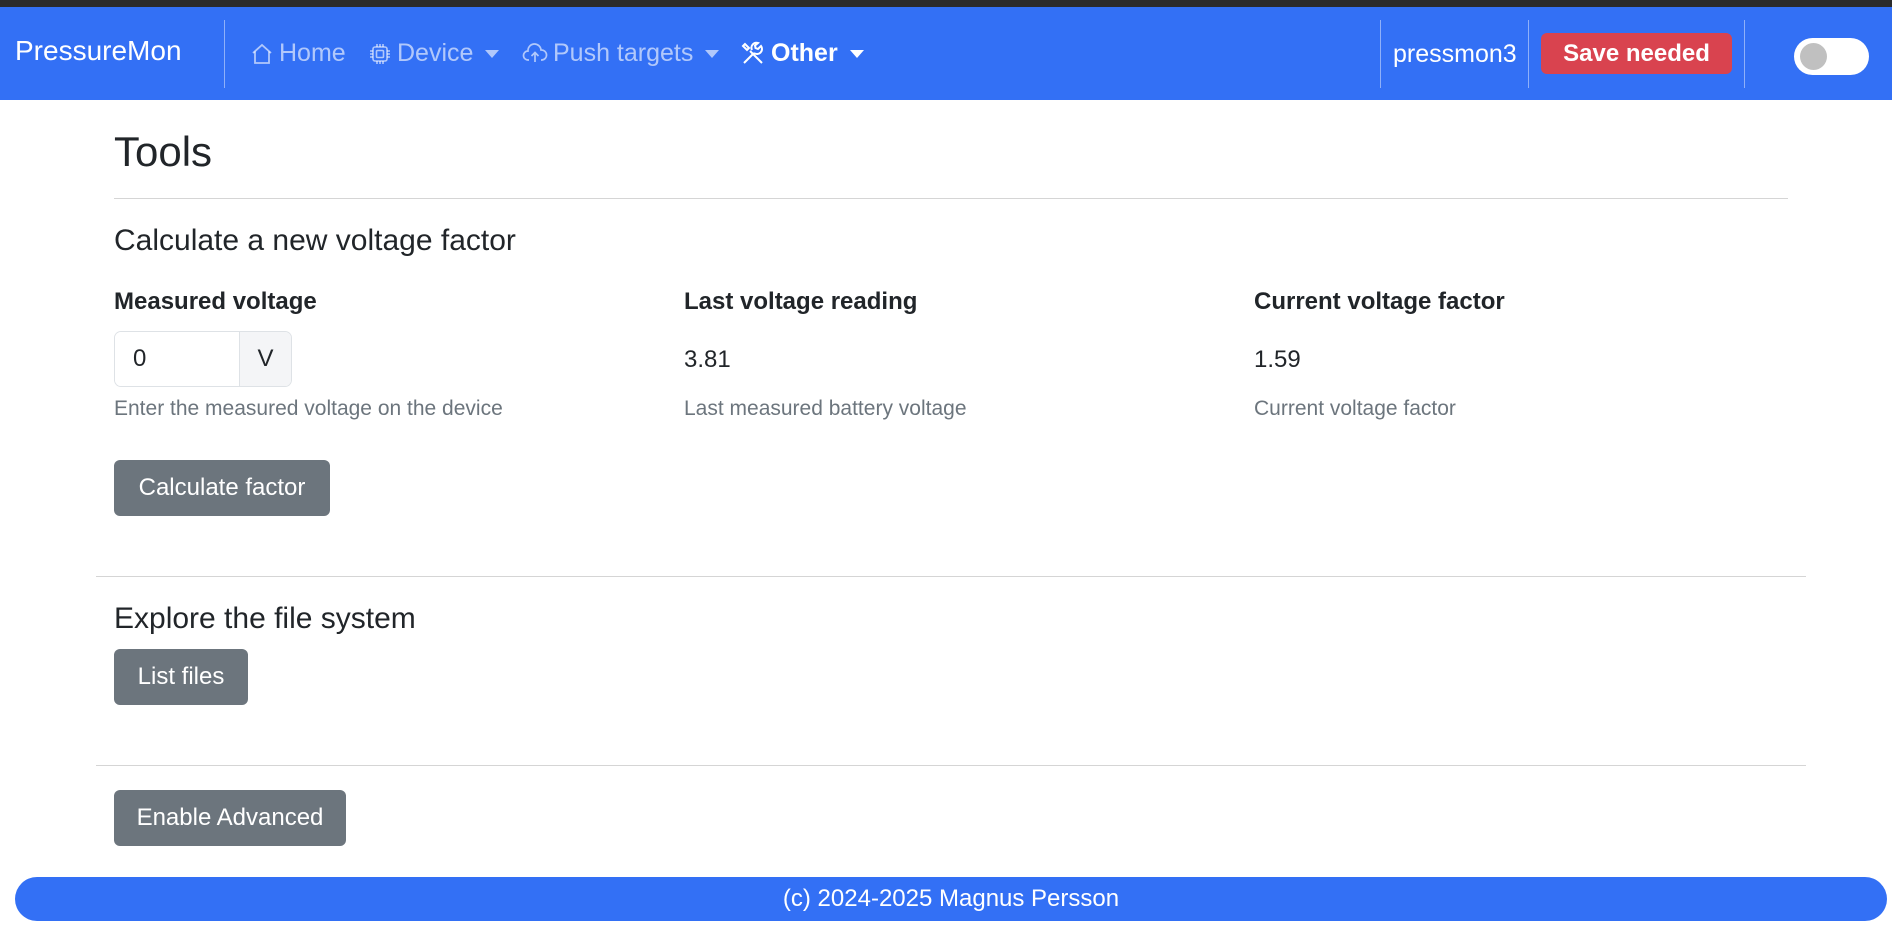 This screenshot has width=1892, height=937. I want to click on last-voltage-help: Last measured battery voltage, so click(825, 408).